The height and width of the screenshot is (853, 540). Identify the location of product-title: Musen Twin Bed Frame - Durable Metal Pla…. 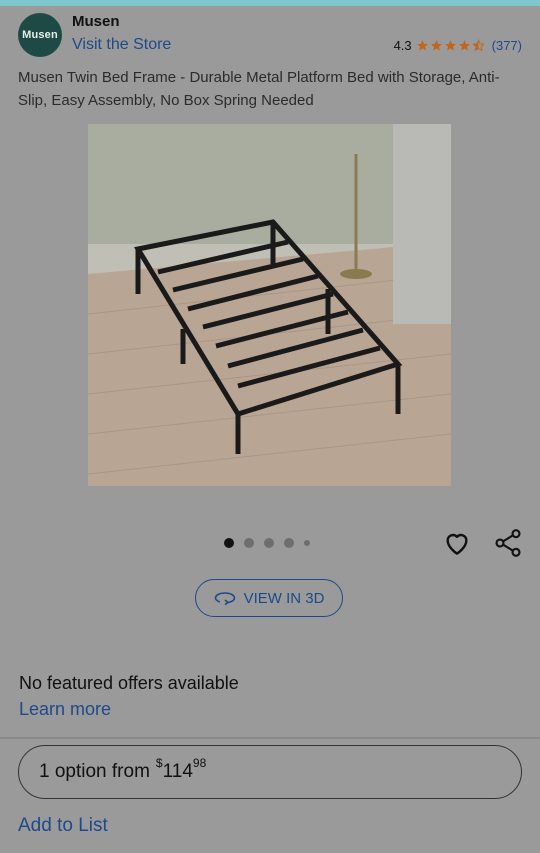
(259, 89).